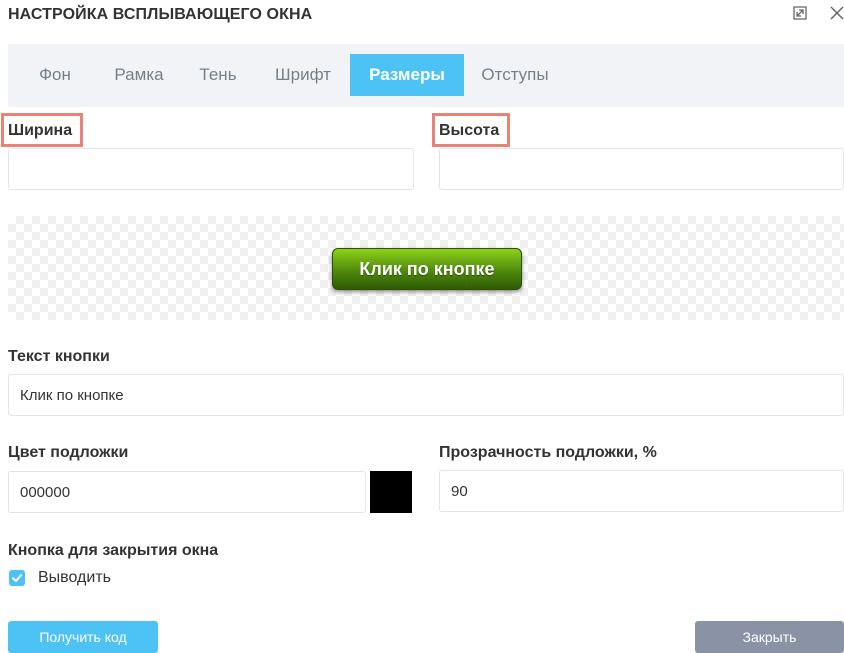 This screenshot has width=844, height=653. What do you see at coordinates (74, 578) in the screenshot?
I see `show-close-button-label: Выводить` at bounding box center [74, 578].